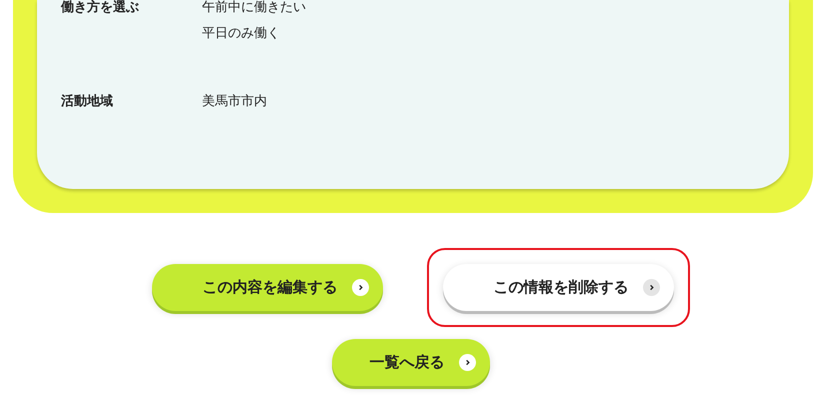 Image resolution: width=825 pixels, height=420 pixels. What do you see at coordinates (267, 287) in the screenshot?
I see `action-button: この内容を編集する` at bounding box center [267, 287].